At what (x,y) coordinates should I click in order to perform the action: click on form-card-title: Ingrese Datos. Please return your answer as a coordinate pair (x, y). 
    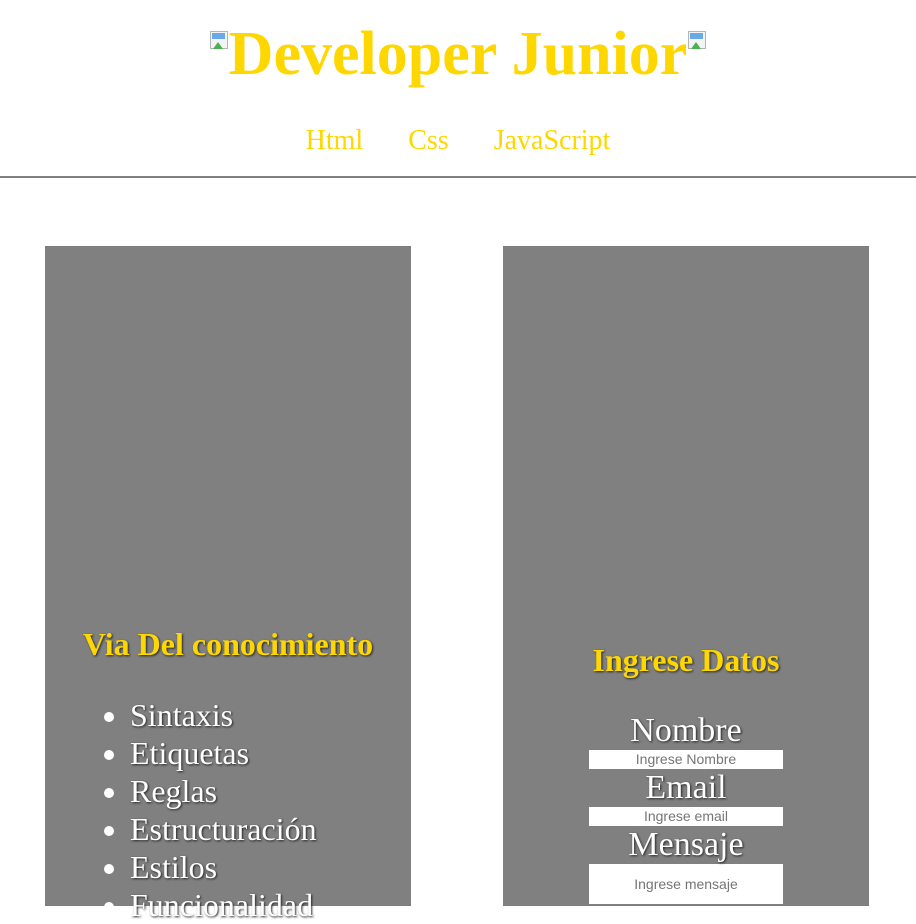
    Looking at the image, I should click on (686, 660).